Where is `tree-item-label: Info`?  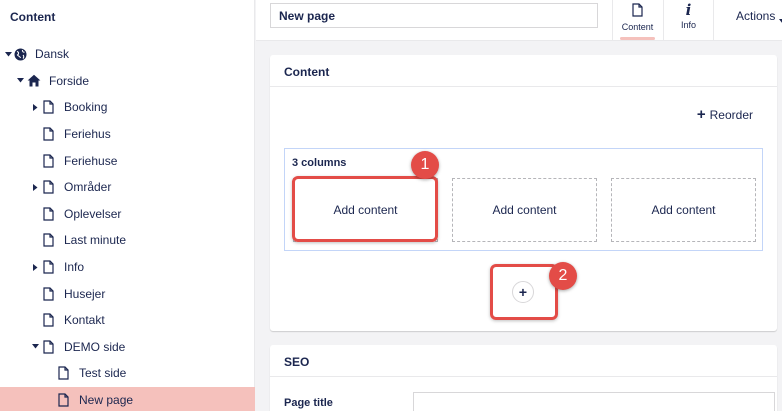
tree-item-label: Info is located at coordinates (74, 267).